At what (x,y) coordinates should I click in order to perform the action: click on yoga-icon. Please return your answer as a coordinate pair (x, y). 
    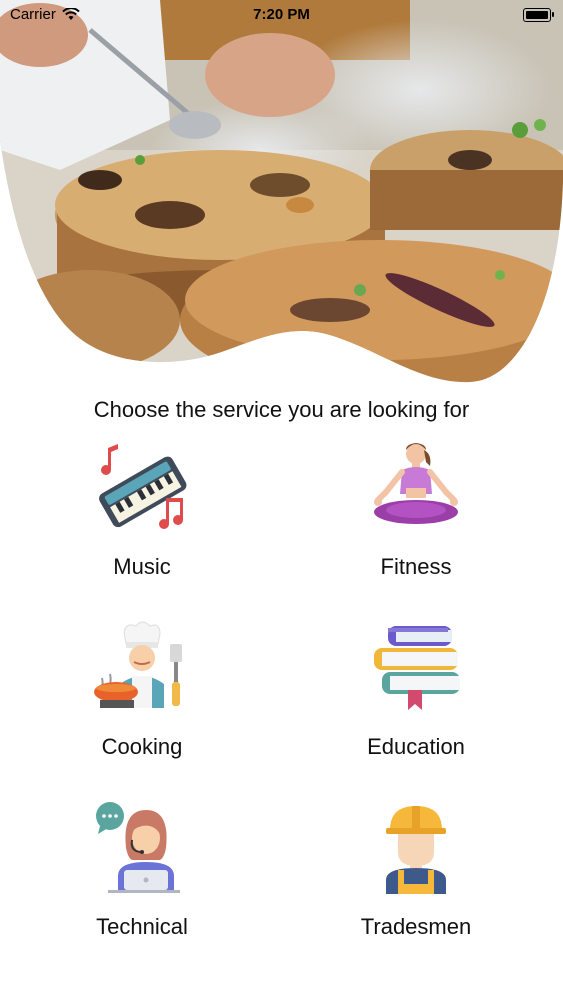
    Looking at the image, I should click on (416, 483).